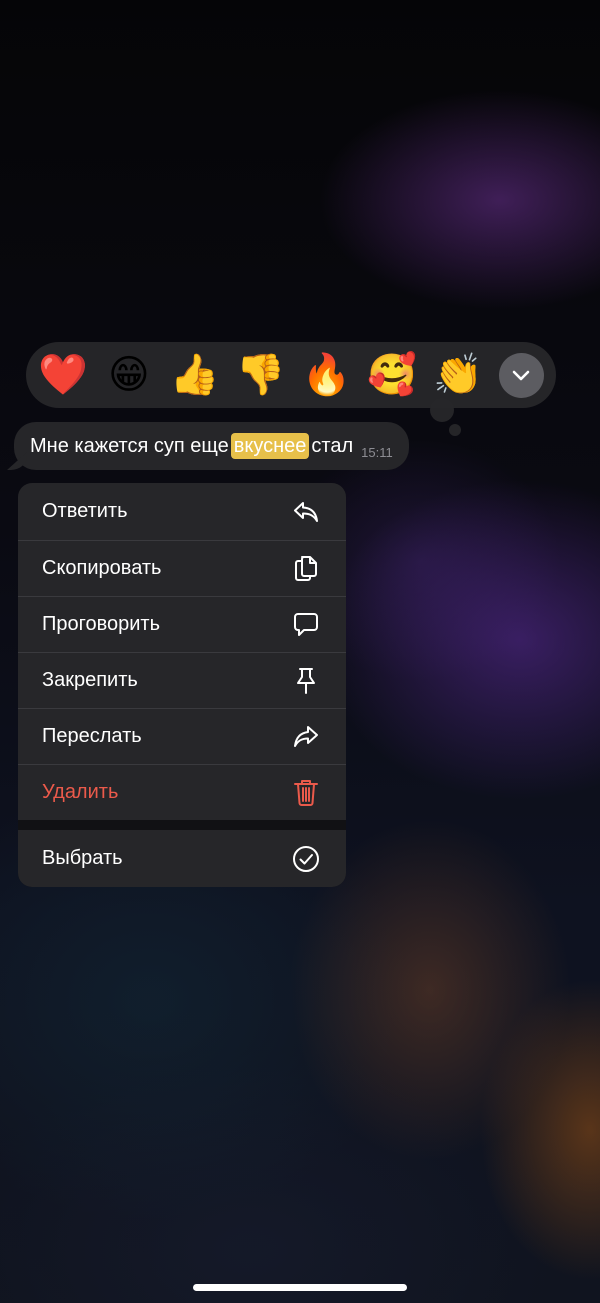  I want to click on menu-item-label: Переслать, so click(92, 735).